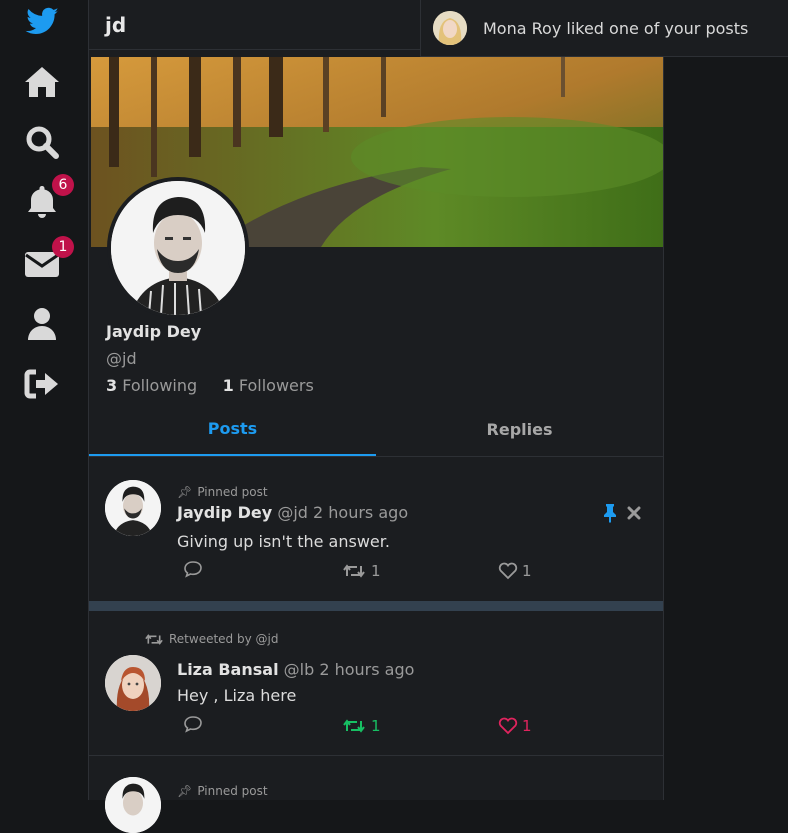  I want to click on pinned-separator, so click(376, 606).